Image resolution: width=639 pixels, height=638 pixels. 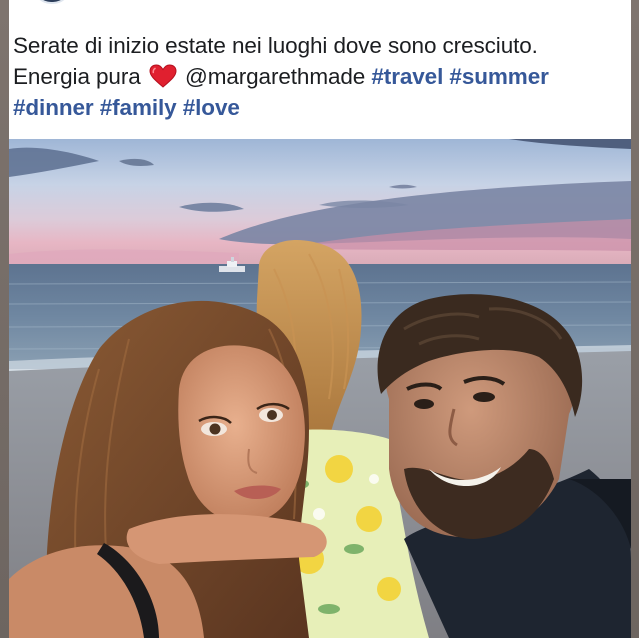 I want to click on mention-link: @margarethmade, so click(x=275, y=76).